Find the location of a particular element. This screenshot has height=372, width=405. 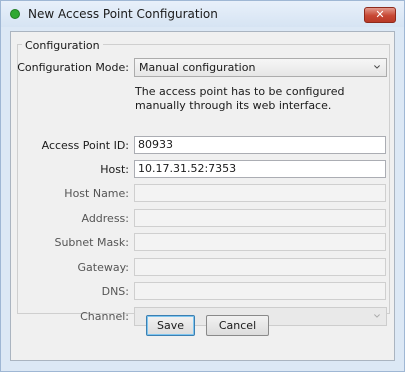

subnet-mask-field is located at coordinates (260, 242).